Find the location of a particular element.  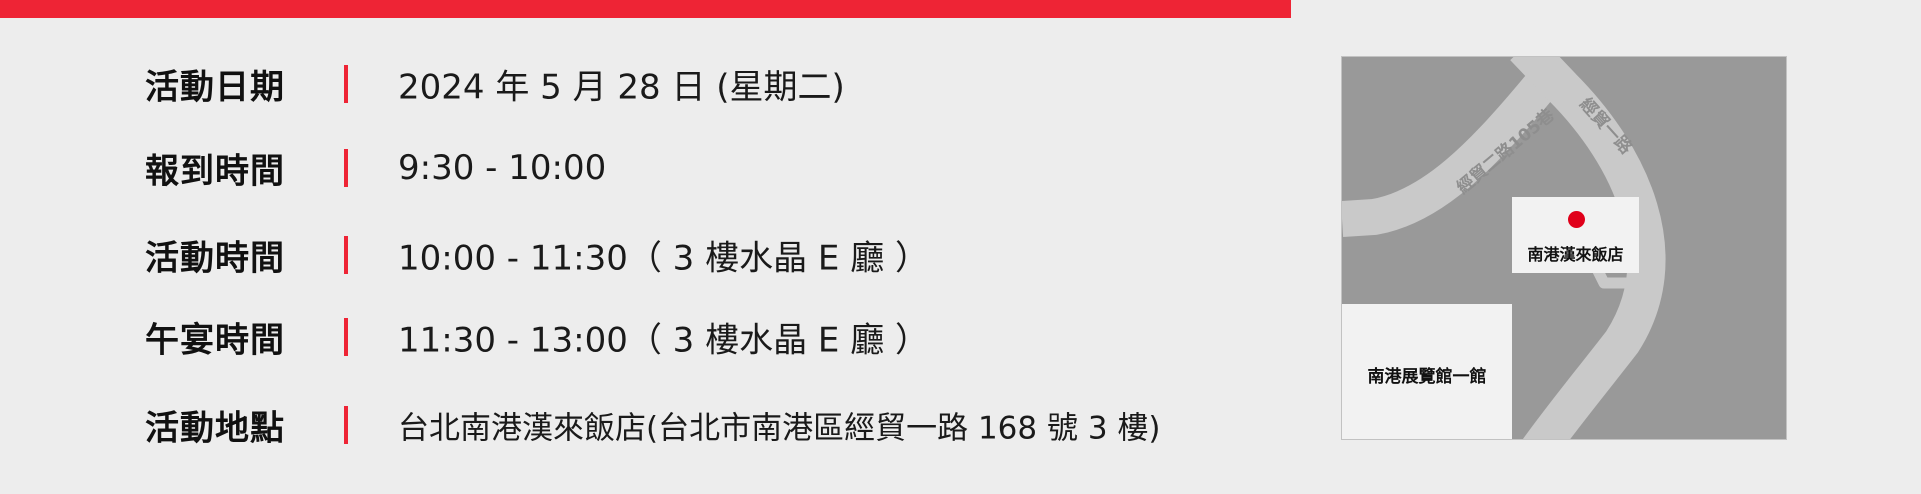

checkin-label: 報到時間 is located at coordinates (215, 171).